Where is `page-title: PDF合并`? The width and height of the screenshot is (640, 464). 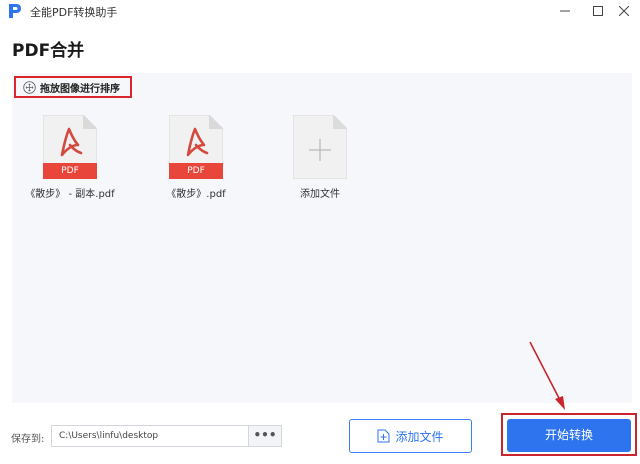 page-title: PDF合并 is located at coordinates (48, 51).